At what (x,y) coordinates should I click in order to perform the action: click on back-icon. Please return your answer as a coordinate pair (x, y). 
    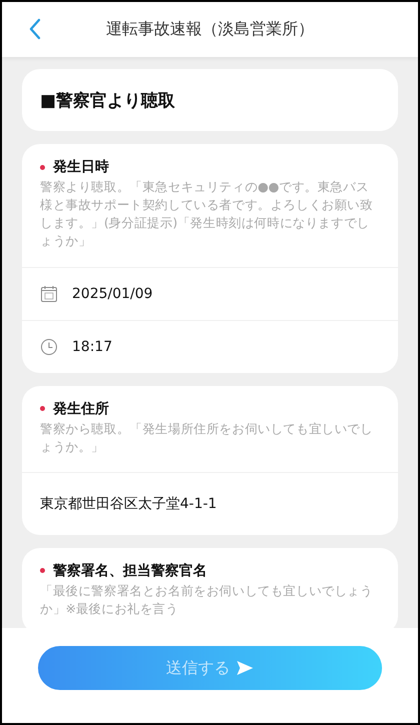
    Looking at the image, I should click on (35, 29).